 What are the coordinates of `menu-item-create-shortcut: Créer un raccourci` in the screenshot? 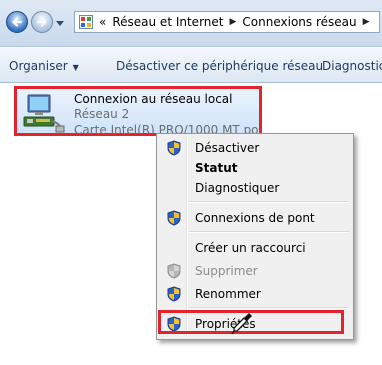 It's located at (255, 248).